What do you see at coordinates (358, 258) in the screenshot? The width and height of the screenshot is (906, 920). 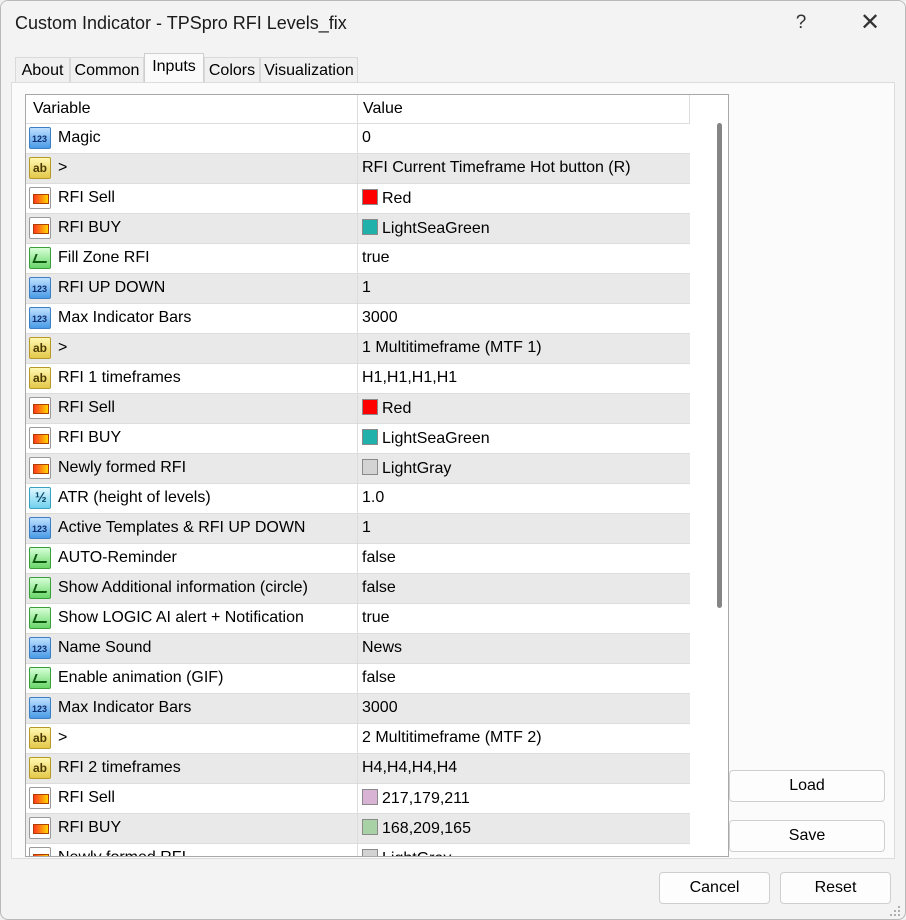 I see `table-row: Fill Zone RFI true` at bounding box center [358, 258].